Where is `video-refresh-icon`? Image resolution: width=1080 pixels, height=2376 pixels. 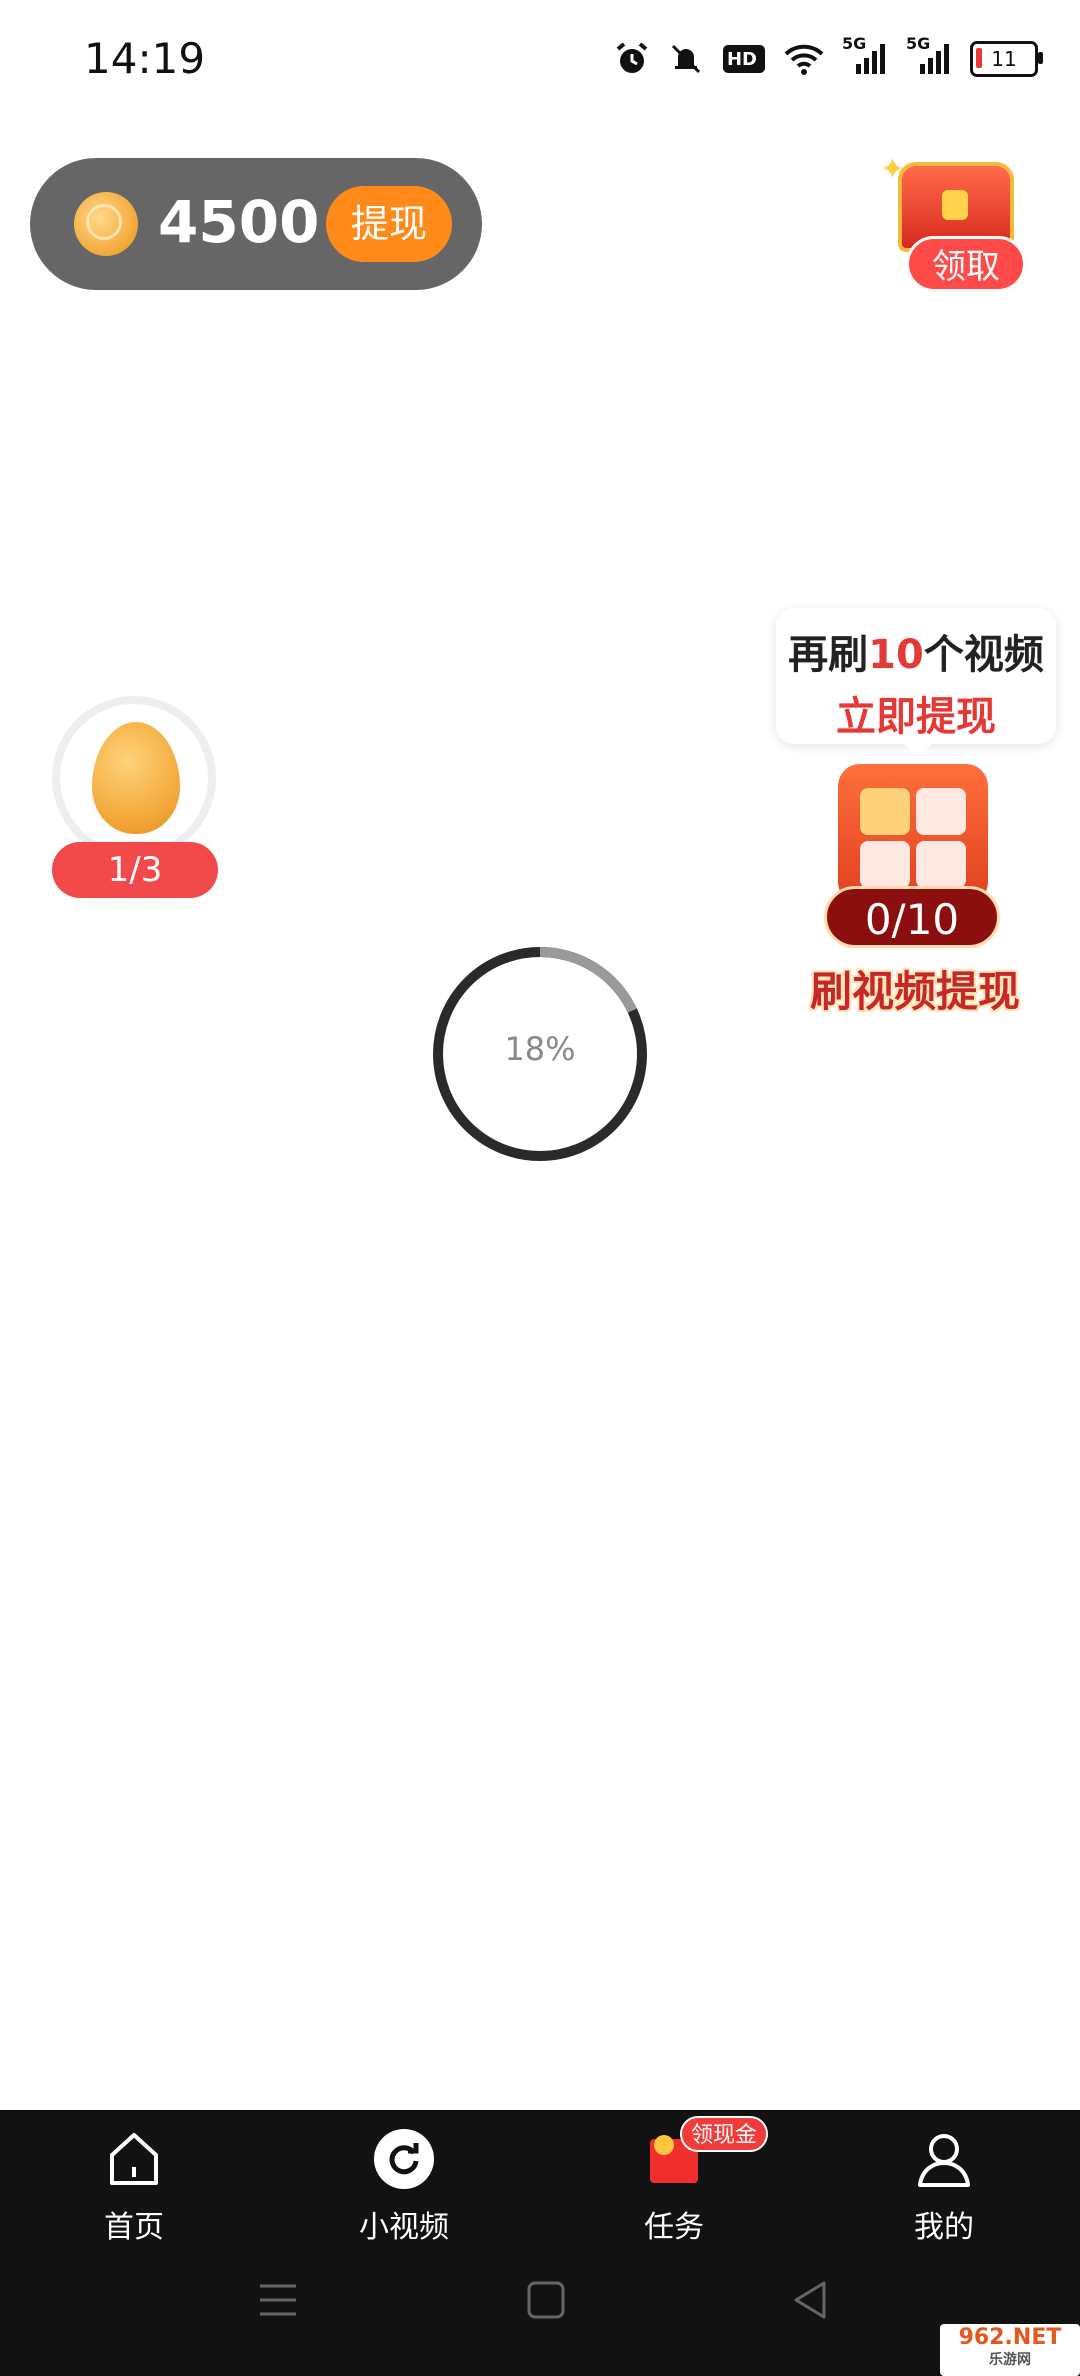 video-refresh-icon is located at coordinates (404, 2159).